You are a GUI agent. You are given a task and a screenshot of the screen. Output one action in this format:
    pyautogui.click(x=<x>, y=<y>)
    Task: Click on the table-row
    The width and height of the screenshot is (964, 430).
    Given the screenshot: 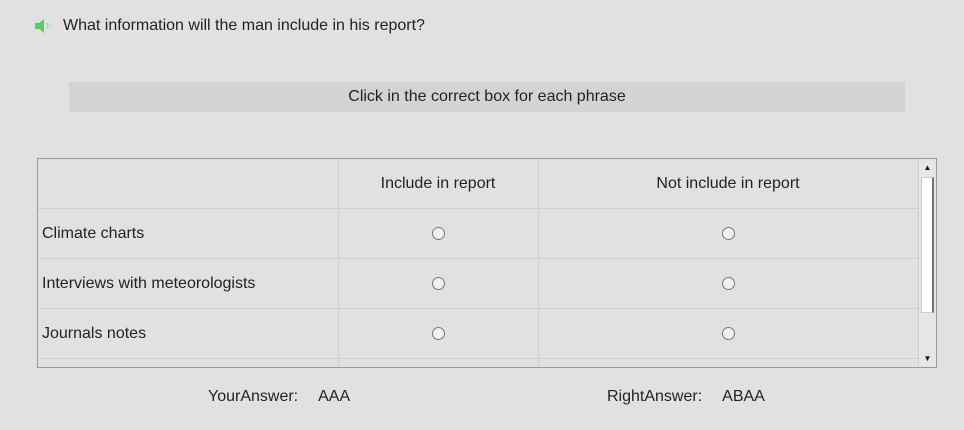 What is the action you would take?
    pyautogui.click(x=478, y=362)
    